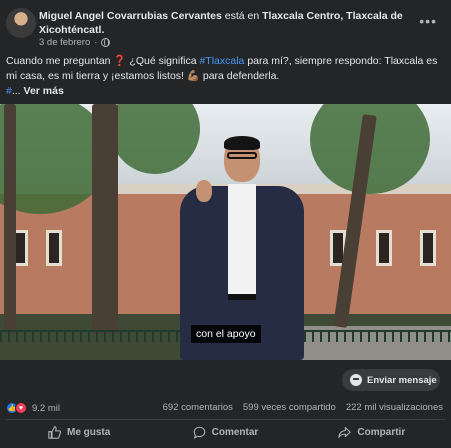  What do you see at coordinates (289, 407) in the screenshot?
I see `shares-count: 599 veces compartido` at bounding box center [289, 407].